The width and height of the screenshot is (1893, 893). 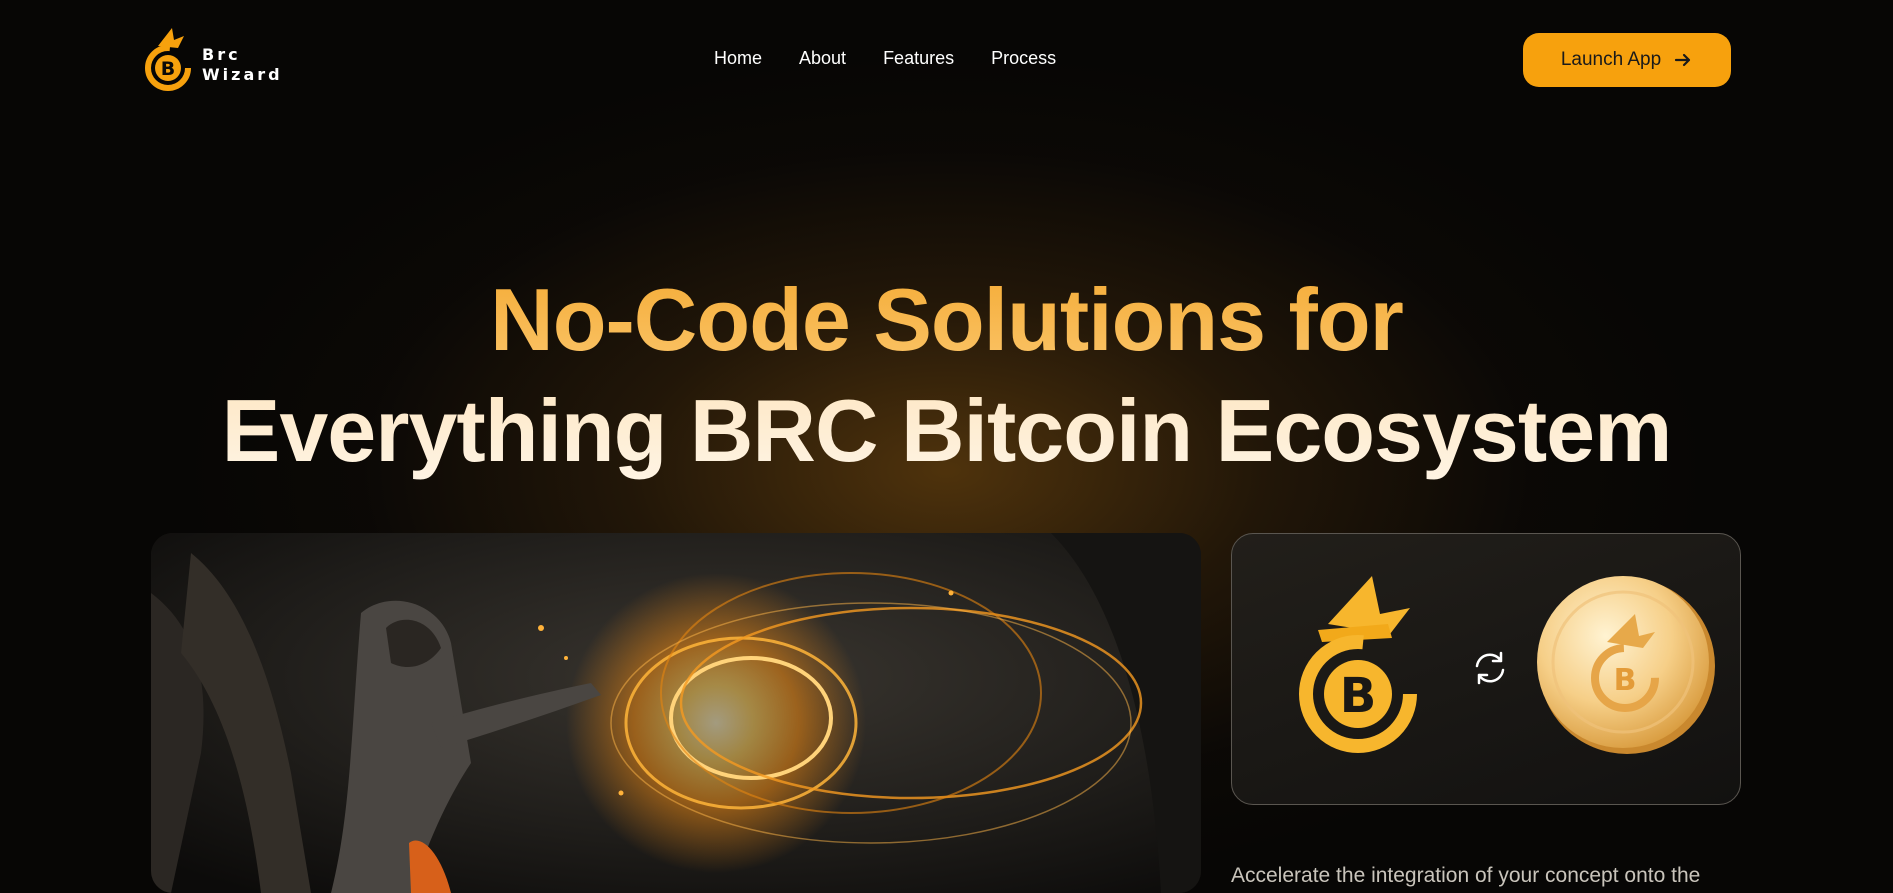 What do you see at coordinates (242, 74) in the screenshot?
I see `brand-name-line2: Wizard` at bounding box center [242, 74].